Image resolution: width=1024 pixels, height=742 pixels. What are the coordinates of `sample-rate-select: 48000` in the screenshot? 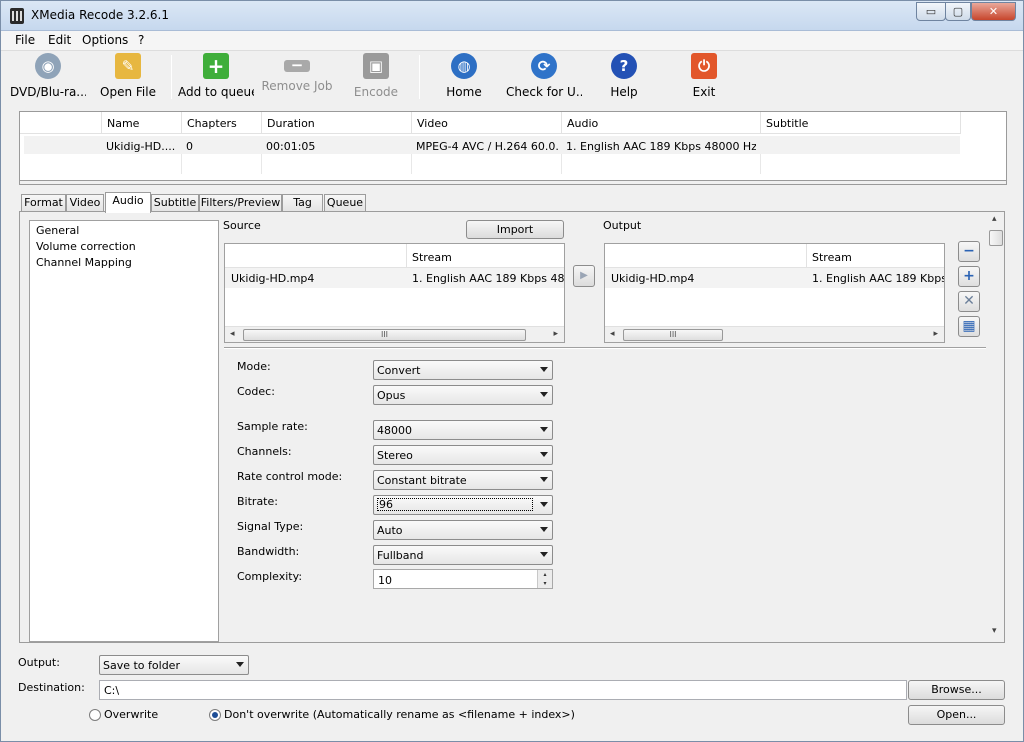 It's located at (463, 430).